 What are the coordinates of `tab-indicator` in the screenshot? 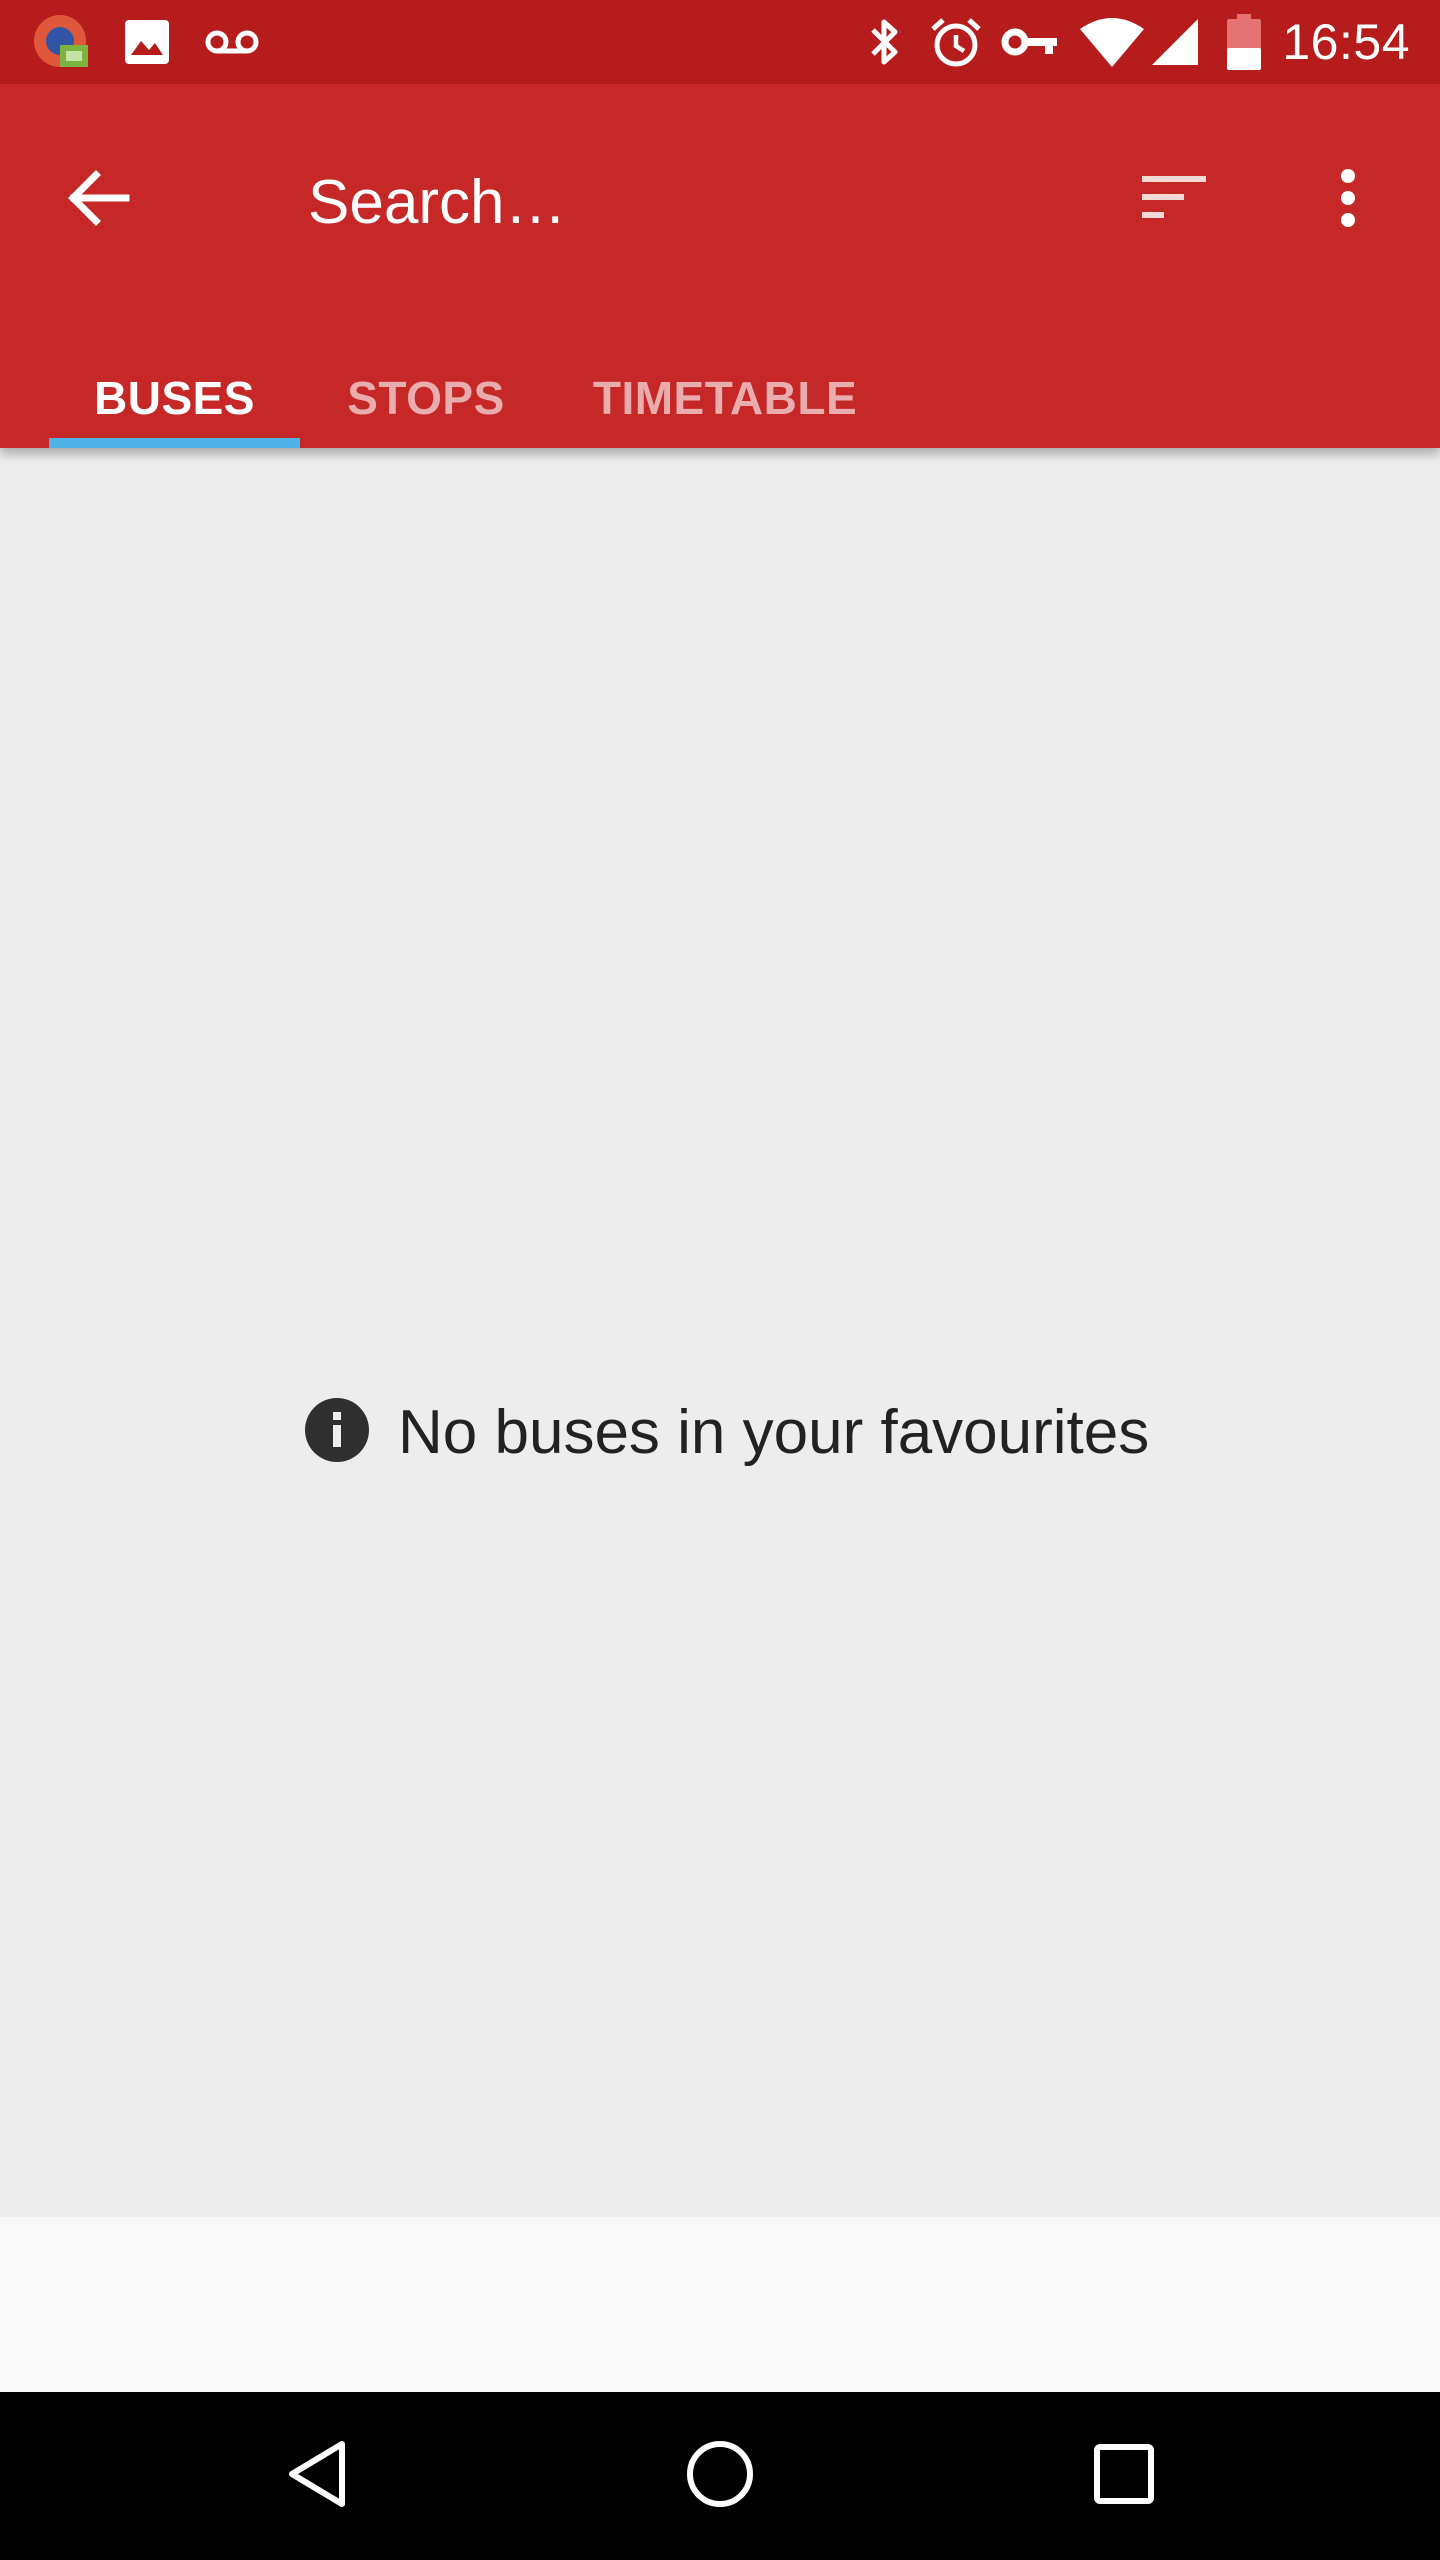 It's located at (174, 443).